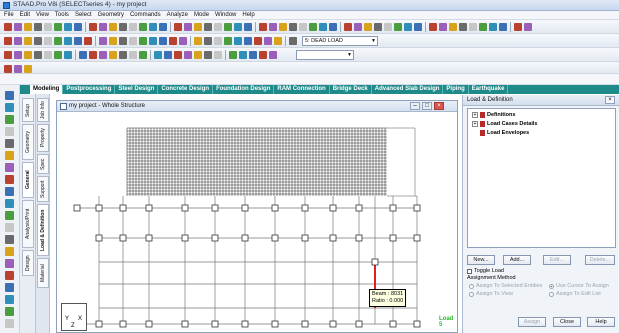 Image resolution: width=619 pixels, height=333 pixels. I want to click on menu-tools: Tools, so click(62, 15).